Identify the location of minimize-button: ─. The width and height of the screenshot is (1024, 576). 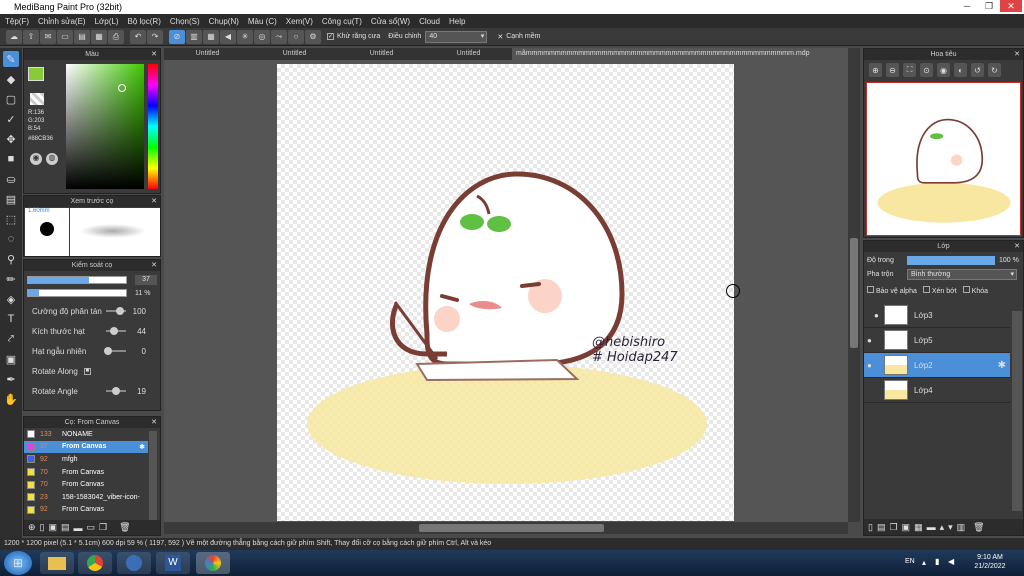
(967, 6).